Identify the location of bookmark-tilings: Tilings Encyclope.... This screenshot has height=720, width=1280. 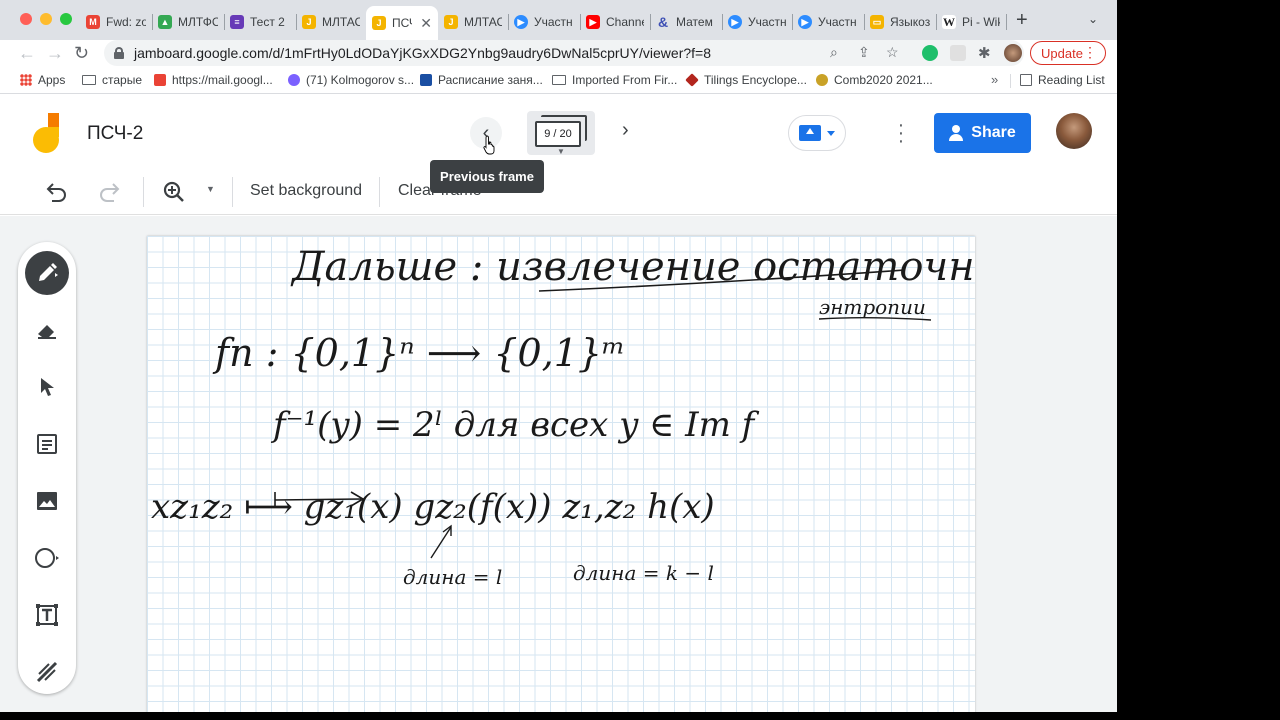
(746, 80).